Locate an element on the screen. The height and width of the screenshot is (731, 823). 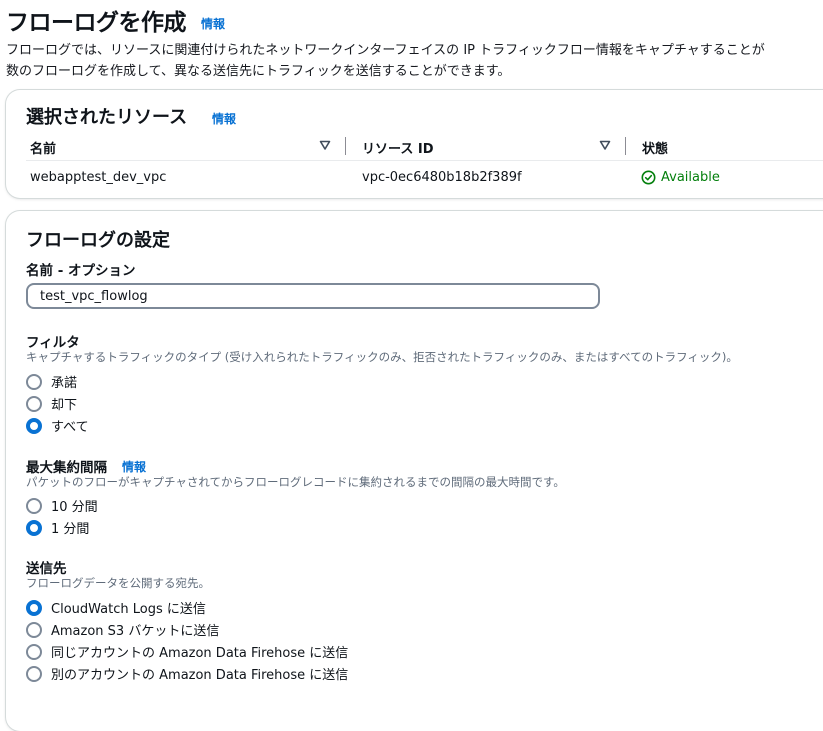
destination-description: フローログデータを公開する宛先。 is located at coordinates (118, 583).